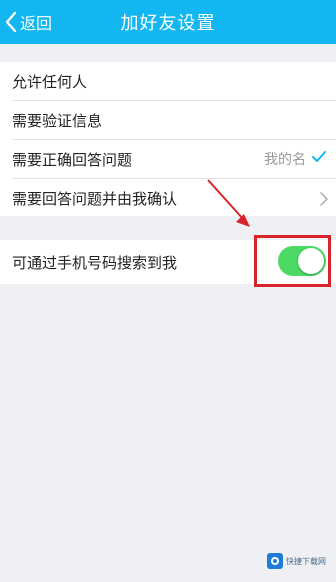 The image size is (336, 582). I want to click on annotation-arrow-icon, so click(228, 203).